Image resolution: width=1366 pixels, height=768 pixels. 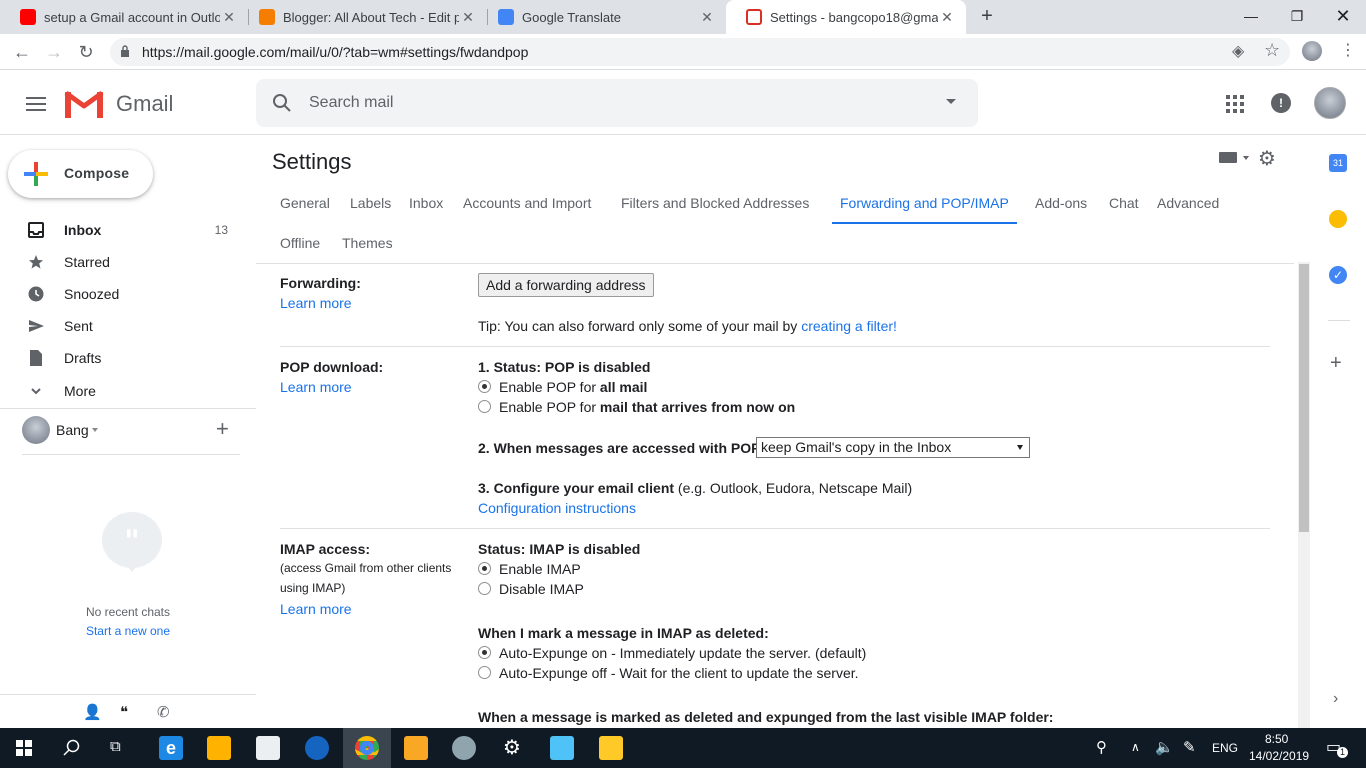 I want to click on pop-action-select: keep Gmail's copy in the Inbox, so click(x=893, y=447).